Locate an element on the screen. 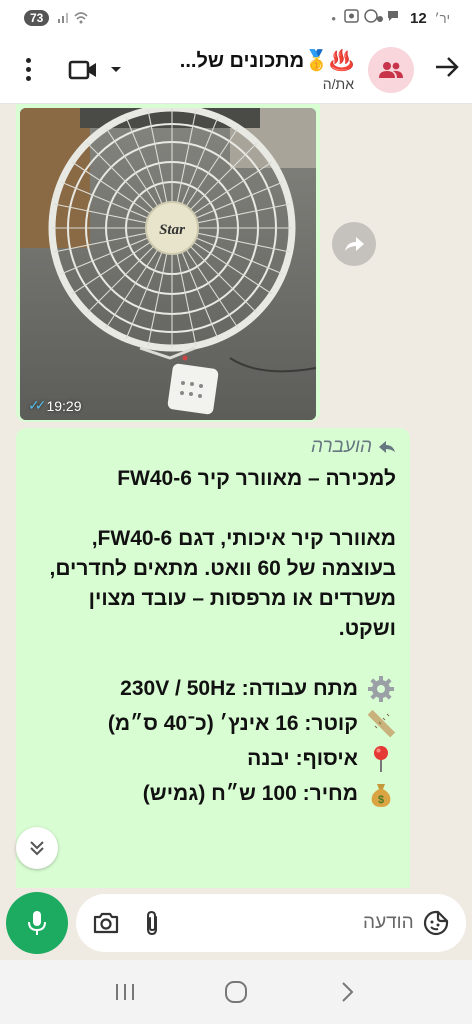  home-button is located at coordinates (236, 992).